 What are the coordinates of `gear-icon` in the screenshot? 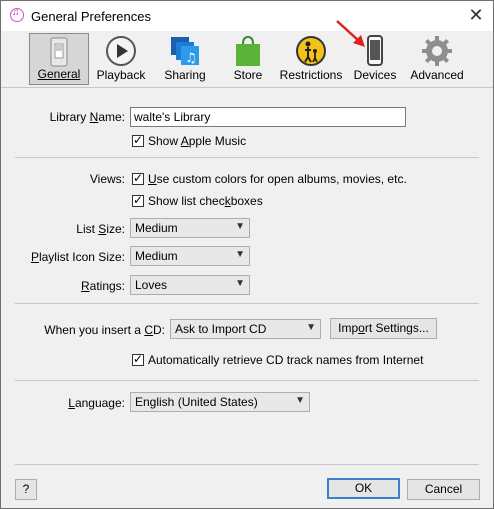 It's located at (437, 51).